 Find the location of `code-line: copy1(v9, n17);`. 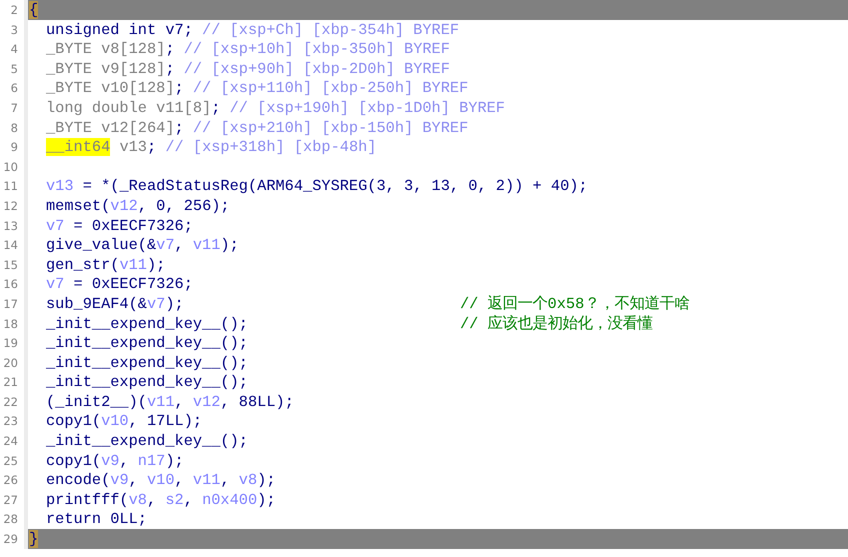

code-line: copy1(v9, n17); is located at coordinates (115, 461).